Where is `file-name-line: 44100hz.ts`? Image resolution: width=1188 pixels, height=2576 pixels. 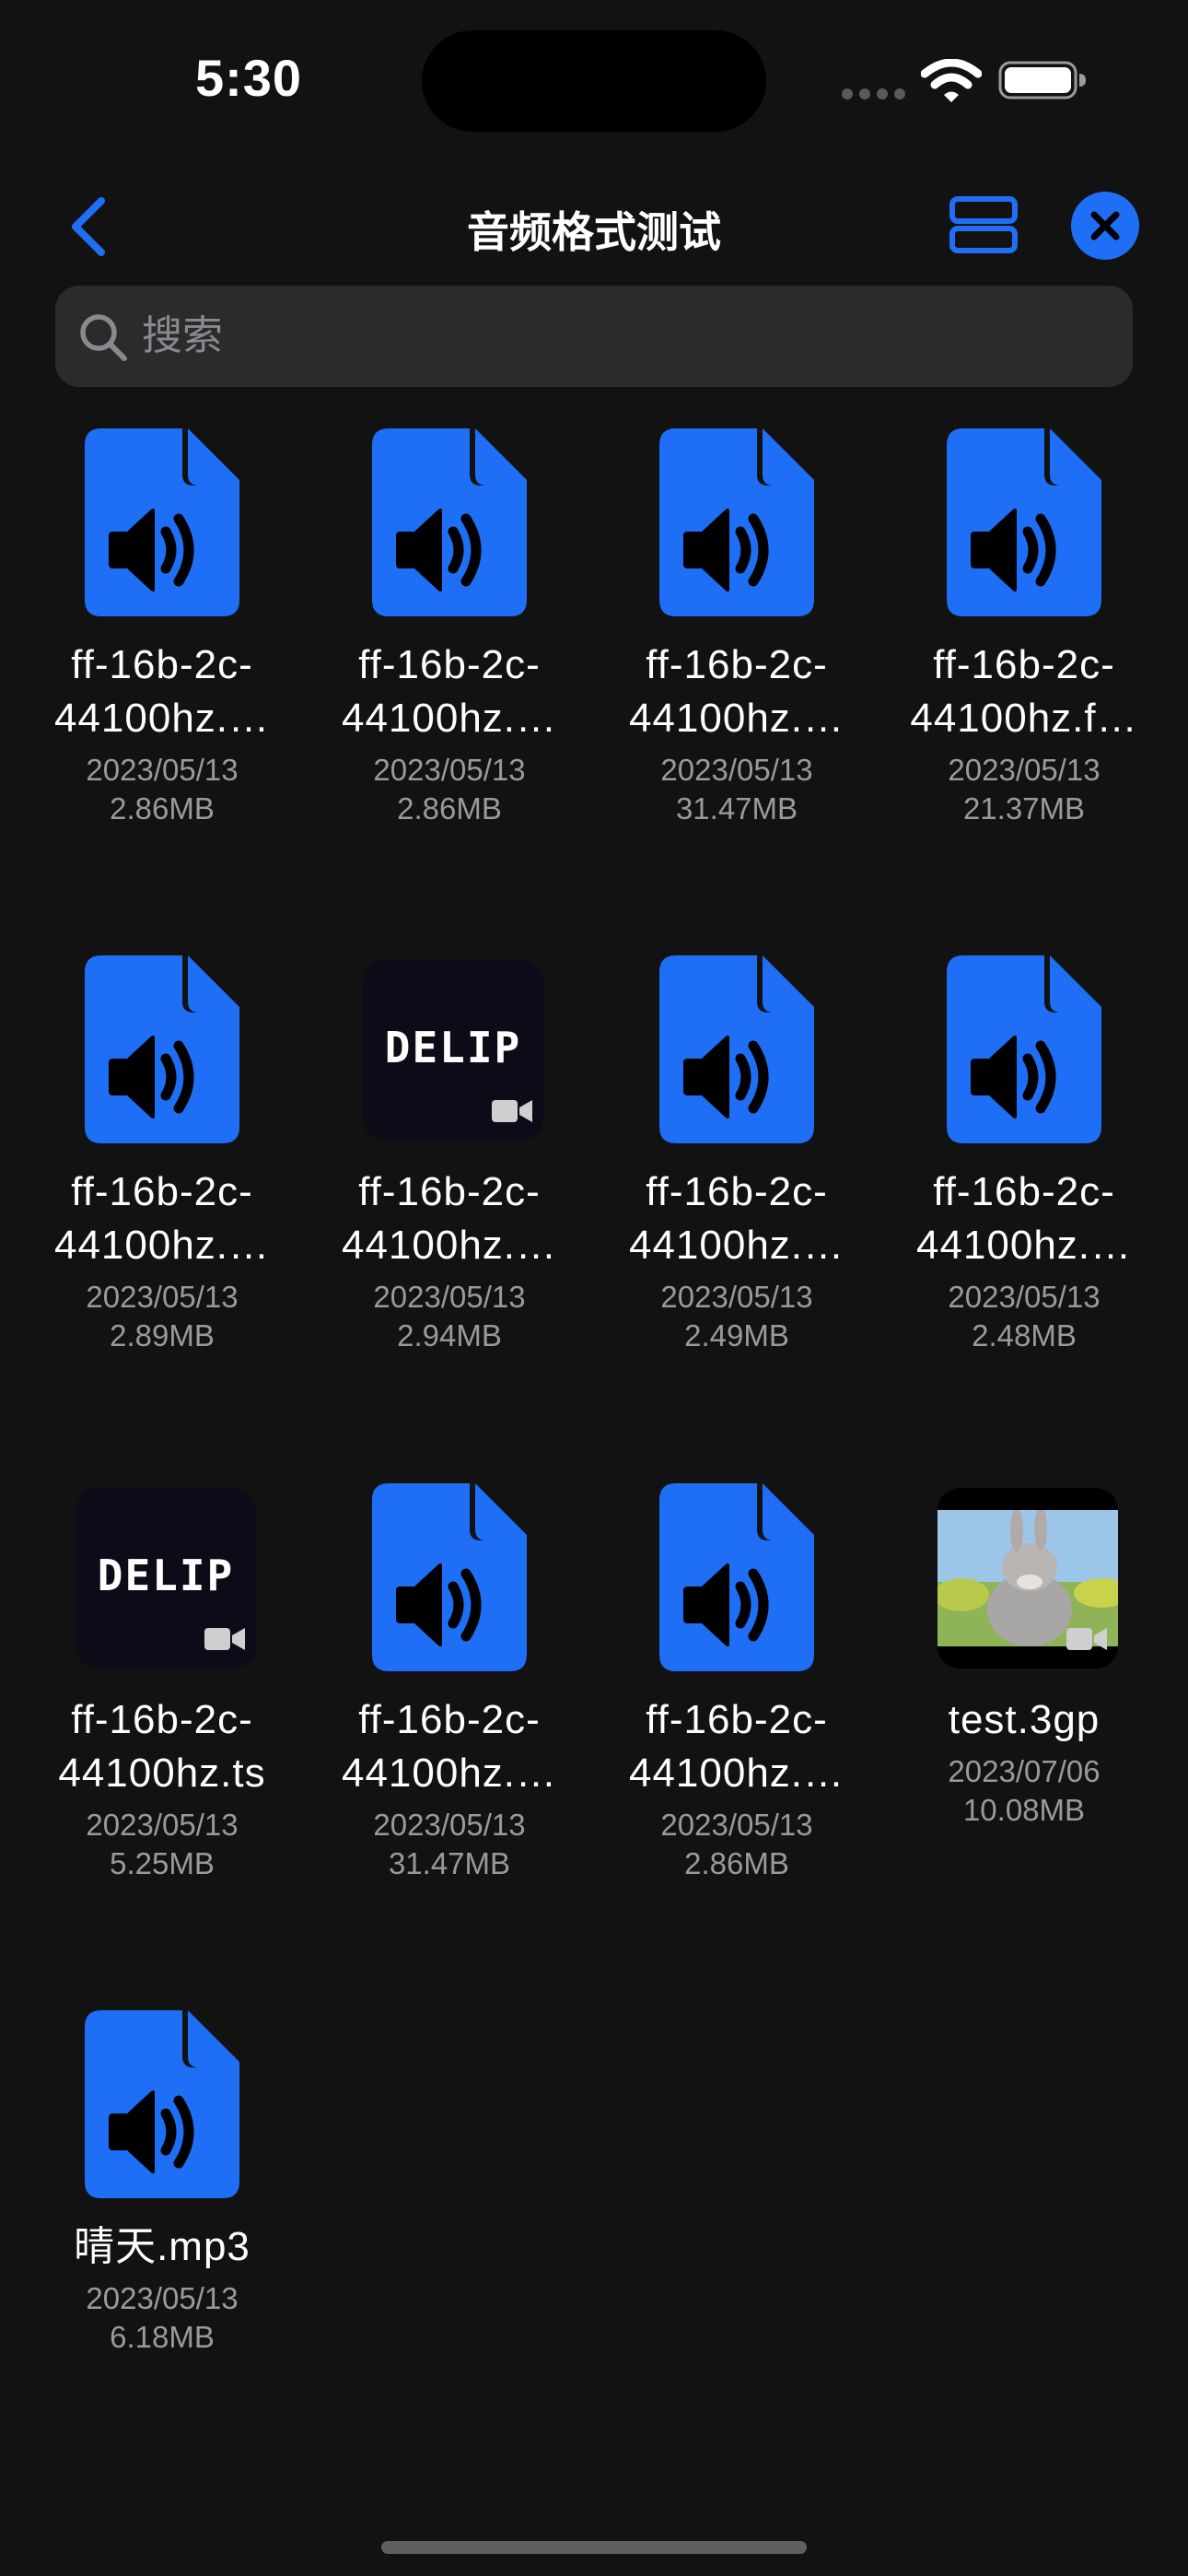 file-name-line: 44100hz.ts is located at coordinates (162, 1773).